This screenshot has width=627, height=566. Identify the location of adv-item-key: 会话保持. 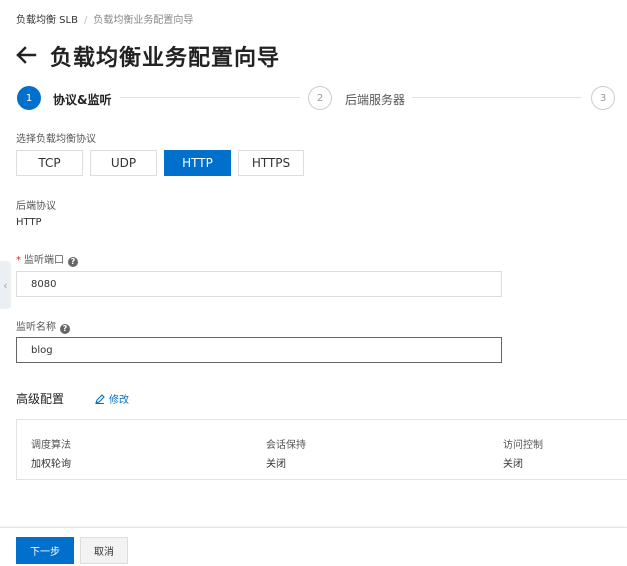
(286, 445).